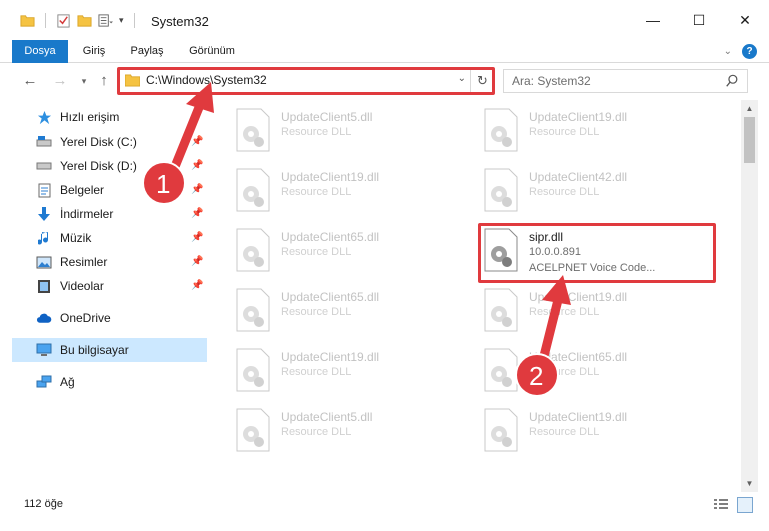 The image size is (769, 531). What do you see at coordinates (90, 117) in the screenshot?
I see `sidebar-item-label: Hızlı erişim` at bounding box center [90, 117].